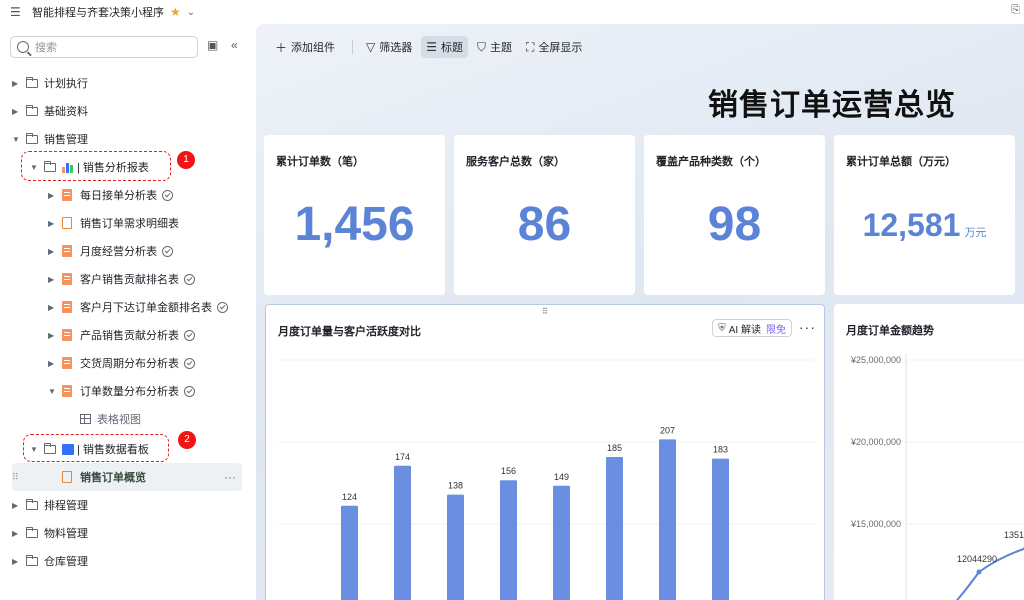  What do you see at coordinates (85, 419) in the screenshot?
I see `table-icon` at bounding box center [85, 419].